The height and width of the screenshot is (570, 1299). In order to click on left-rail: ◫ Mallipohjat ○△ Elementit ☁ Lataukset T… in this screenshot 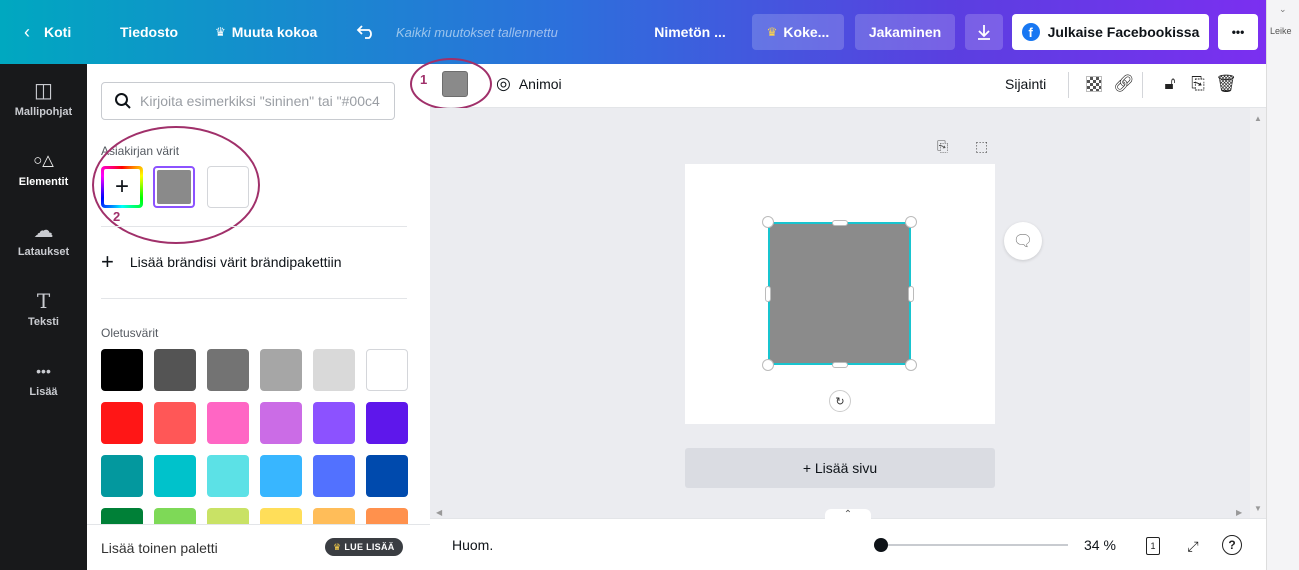, I will do `click(43, 317)`.